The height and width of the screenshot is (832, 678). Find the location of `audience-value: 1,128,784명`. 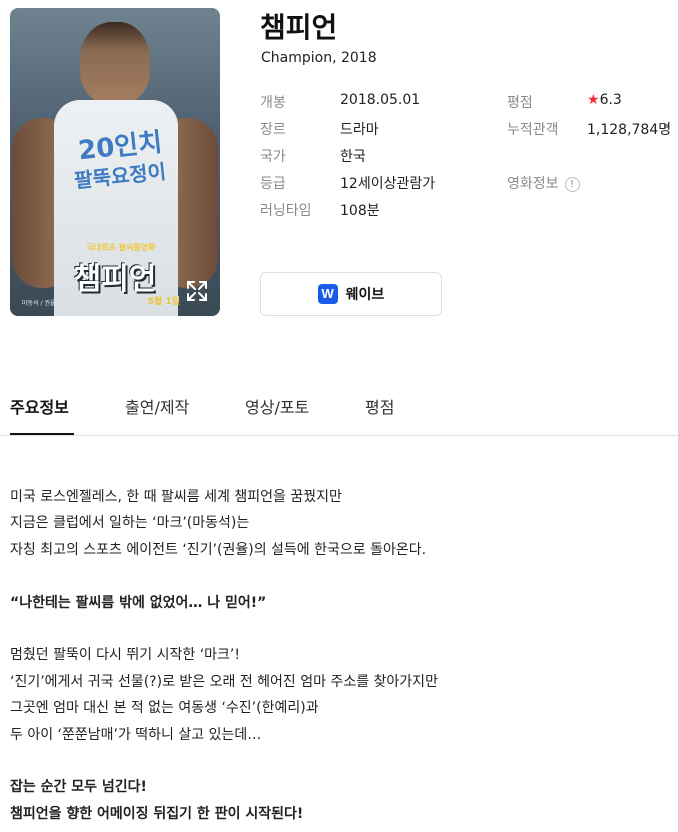

audience-value: 1,128,784명 is located at coordinates (629, 130).